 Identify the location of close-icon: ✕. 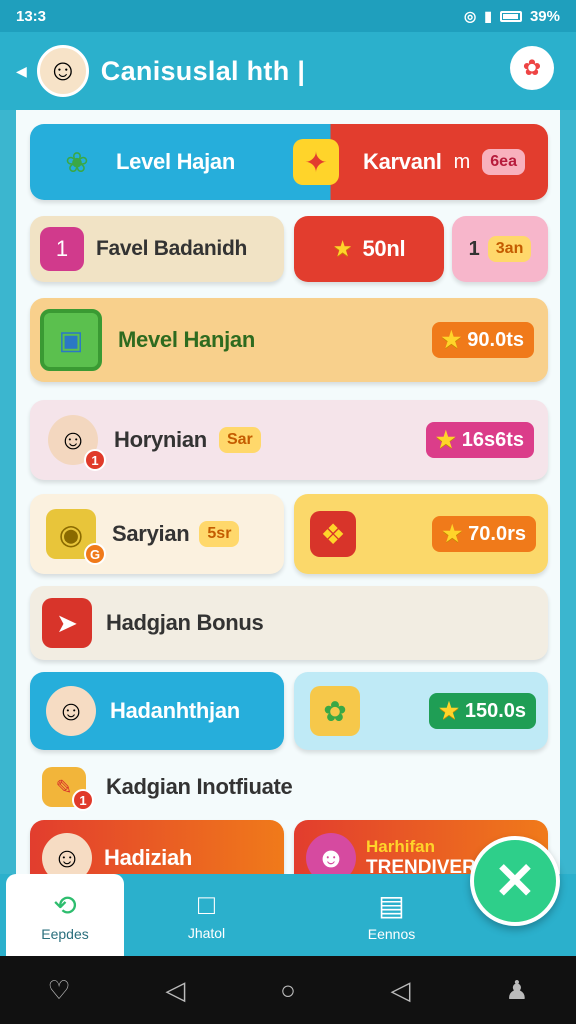
(515, 881).